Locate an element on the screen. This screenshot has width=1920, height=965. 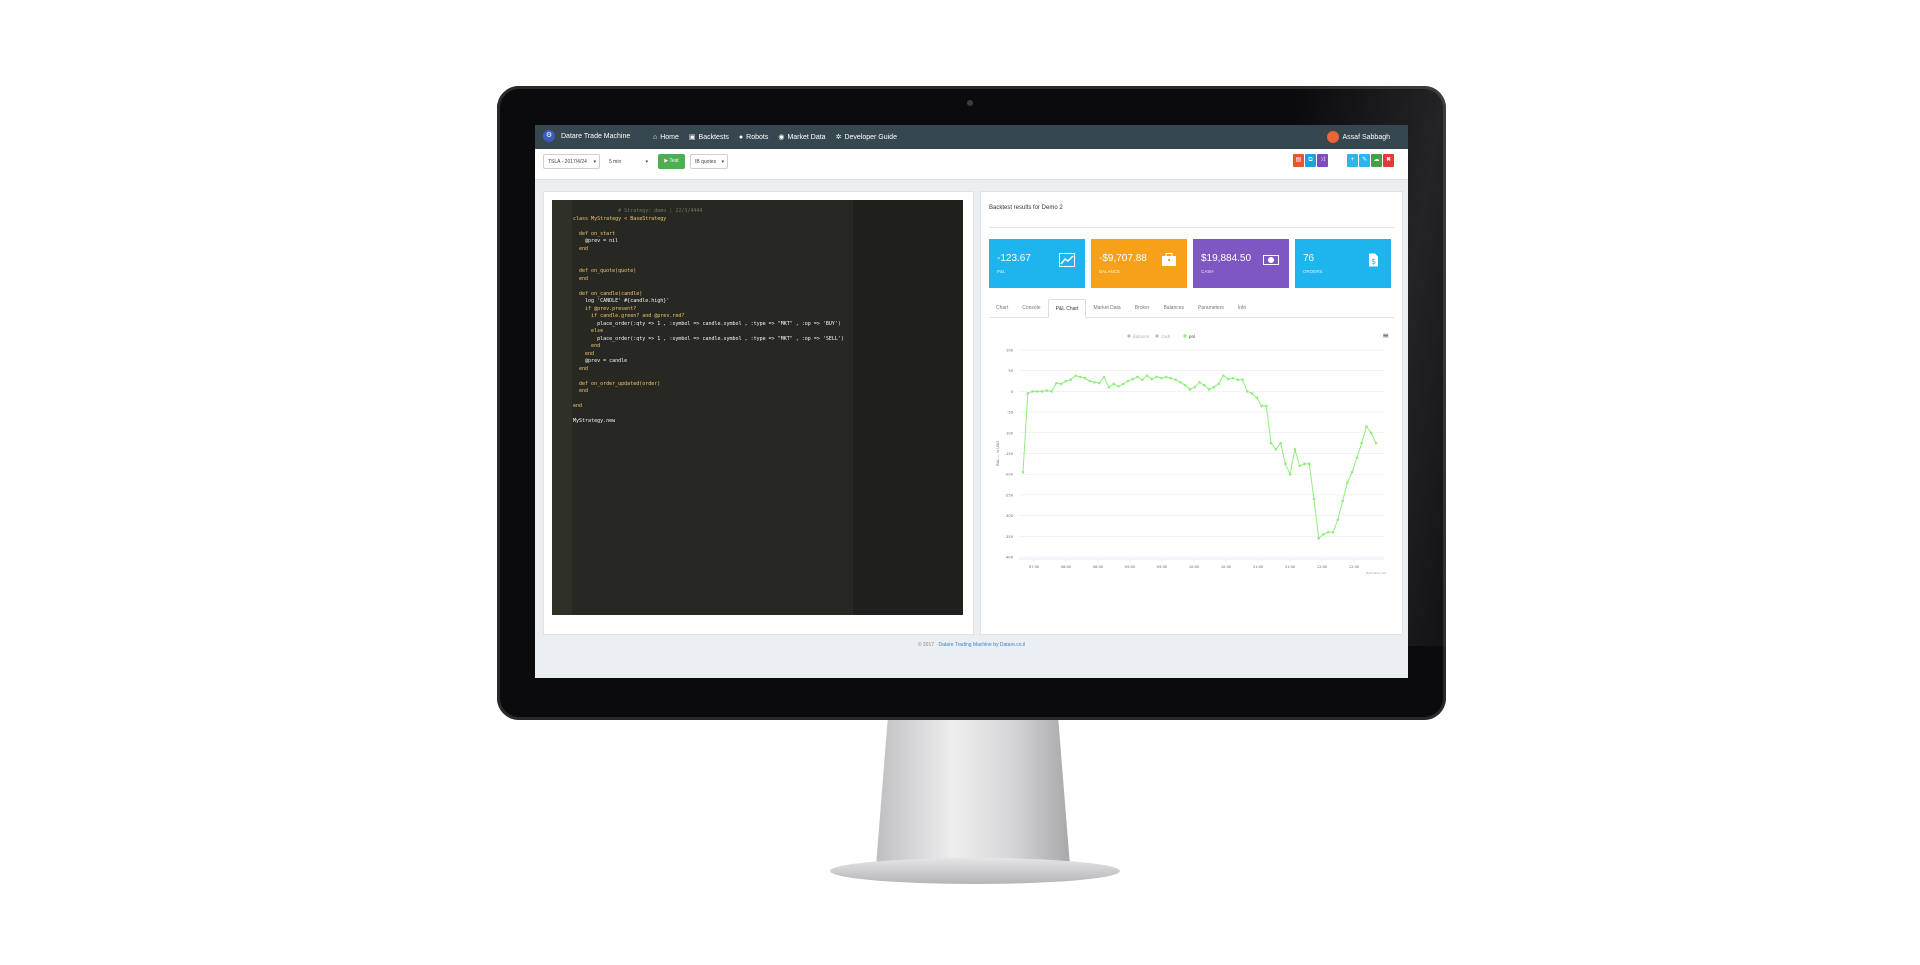
cloud-button: ☁ is located at coordinates (1376, 160).